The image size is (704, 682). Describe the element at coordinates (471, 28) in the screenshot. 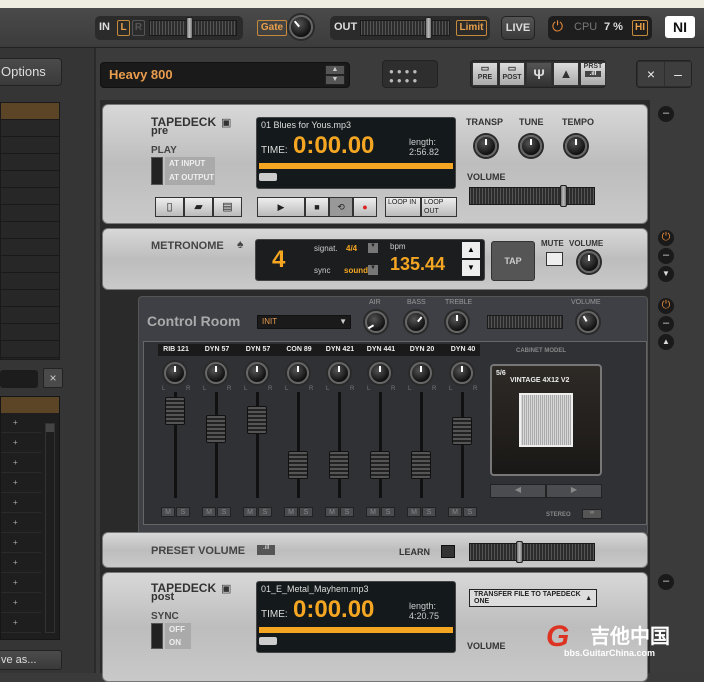

I see `limit-button: Limit` at that location.